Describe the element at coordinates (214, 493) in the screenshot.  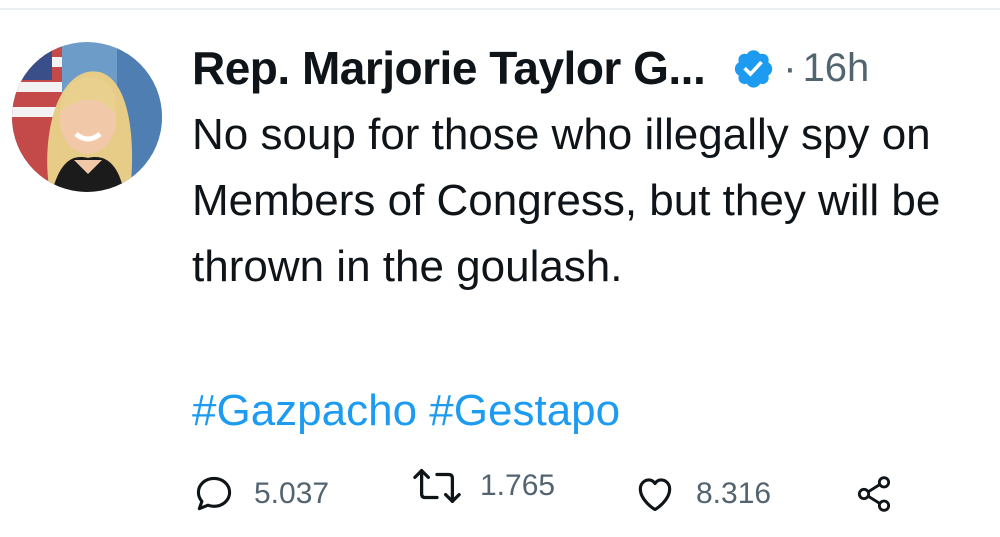
I see `speech-bubble-icon` at that location.